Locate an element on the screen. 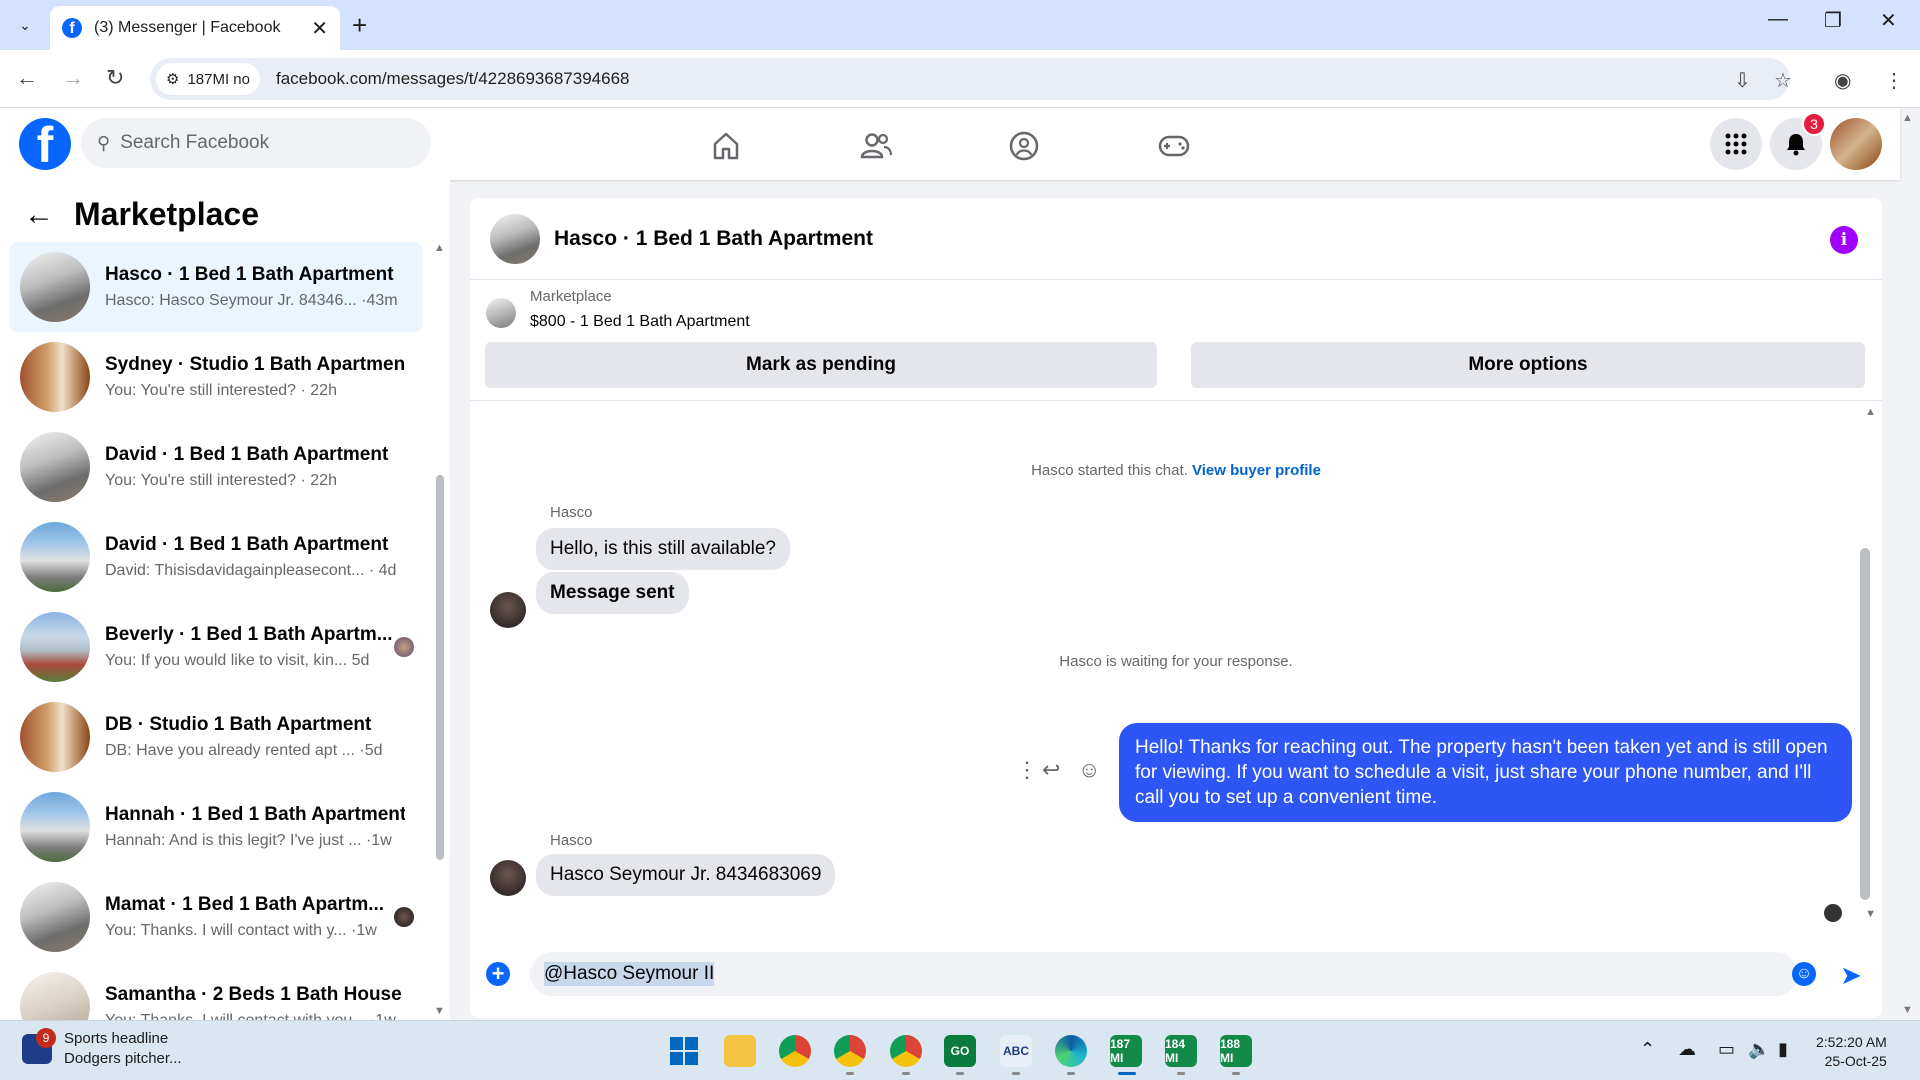 This screenshot has width=1920, height=1080. incoming-message: Message sent is located at coordinates (612, 593).